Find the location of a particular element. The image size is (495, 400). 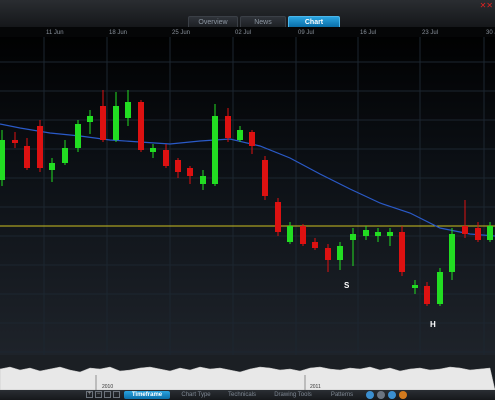

pan-right-button is located at coordinates (116, 394).